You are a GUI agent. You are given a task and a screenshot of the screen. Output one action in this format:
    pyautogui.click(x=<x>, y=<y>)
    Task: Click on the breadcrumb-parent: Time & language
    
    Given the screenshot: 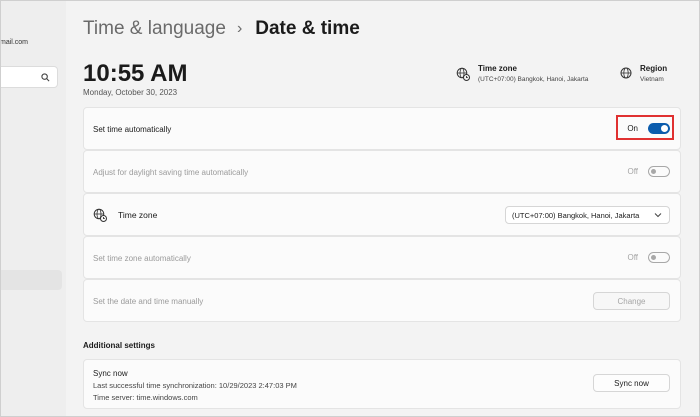 What is the action you would take?
    pyautogui.click(x=154, y=29)
    